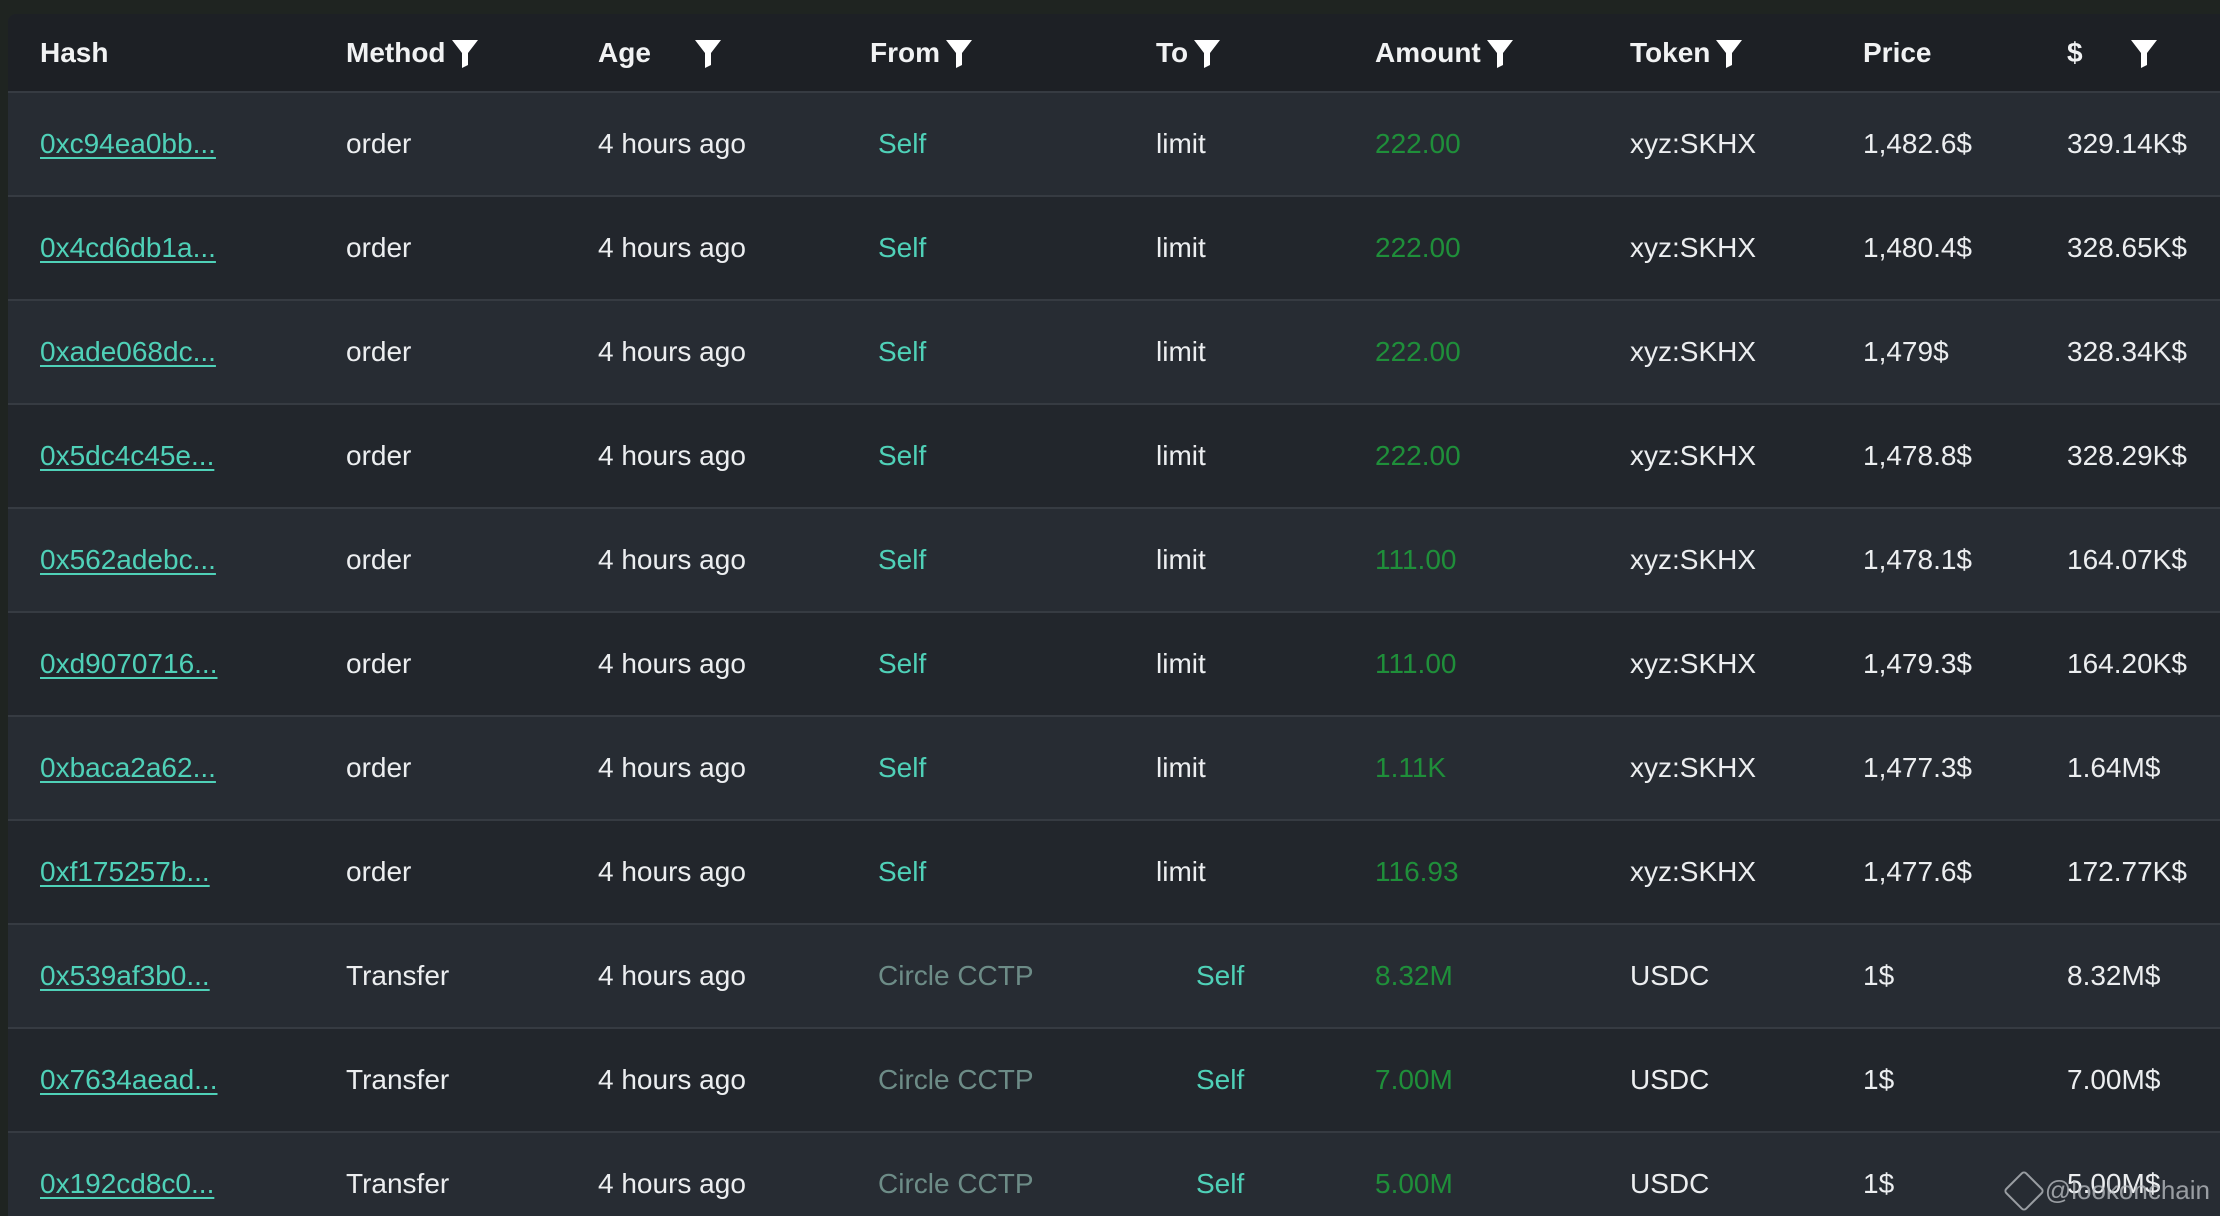  What do you see at coordinates (1917, 247) in the screenshot?
I see `cell-price: 1,480.4$` at bounding box center [1917, 247].